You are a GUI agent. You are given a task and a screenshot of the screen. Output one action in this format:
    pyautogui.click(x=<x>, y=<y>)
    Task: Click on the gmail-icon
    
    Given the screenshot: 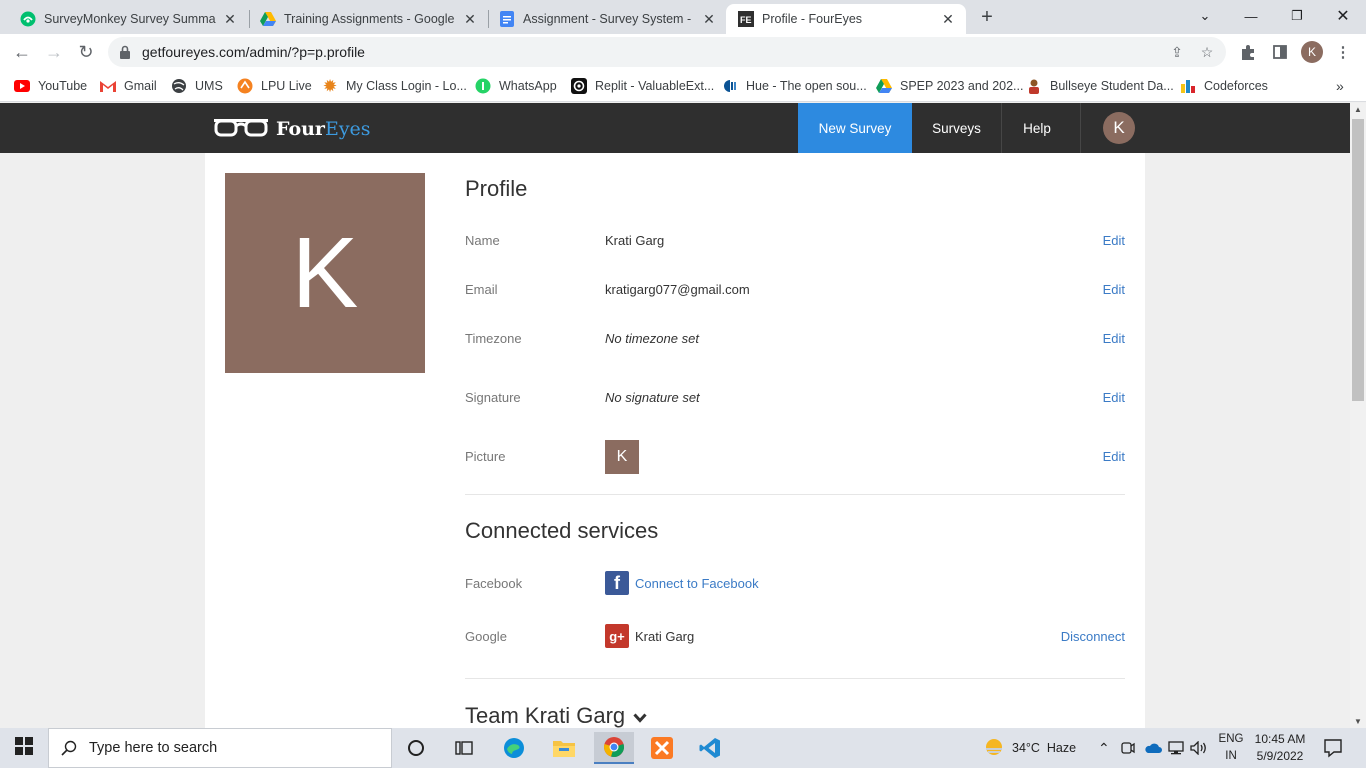 What is the action you would take?
    pyautogui.click(x=108, y=86)
    